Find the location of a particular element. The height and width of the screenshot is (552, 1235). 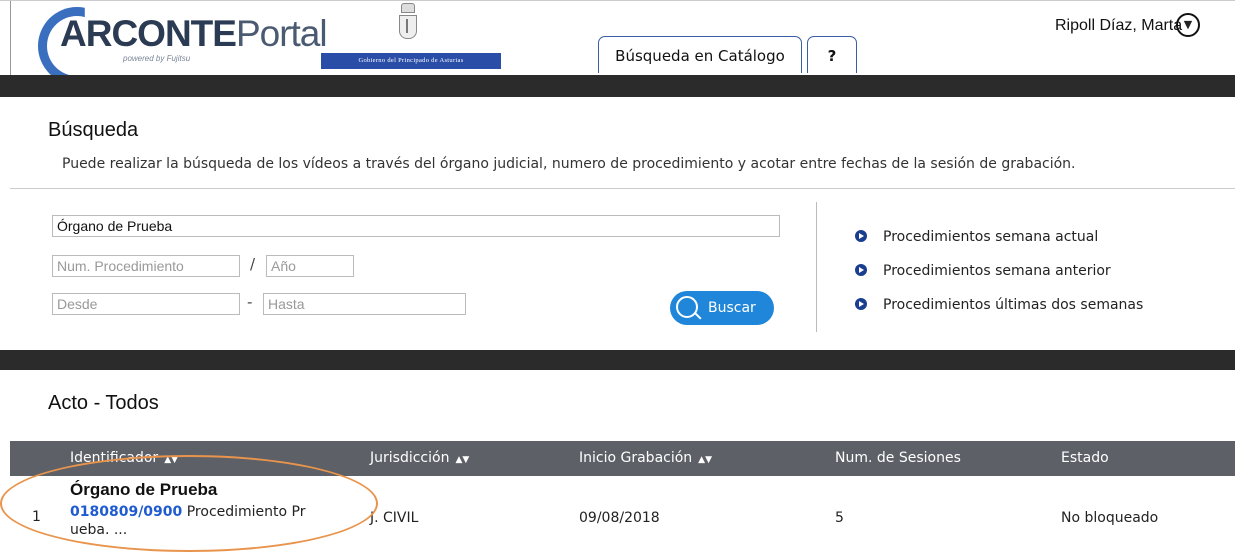

col-num-sesiones: Num. de Sesiones is located at coordinates (898, 458).